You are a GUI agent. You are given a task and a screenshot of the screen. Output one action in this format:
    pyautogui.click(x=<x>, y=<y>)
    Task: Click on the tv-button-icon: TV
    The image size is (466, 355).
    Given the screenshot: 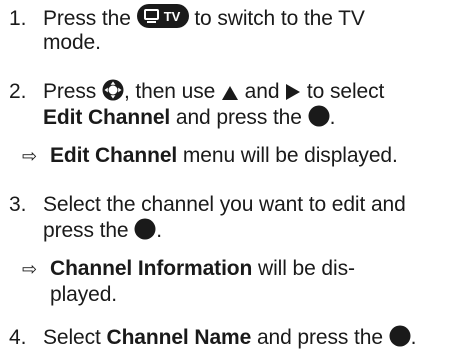 What is the action you would take?
    pyautogui.click(x=162, y=16)
    